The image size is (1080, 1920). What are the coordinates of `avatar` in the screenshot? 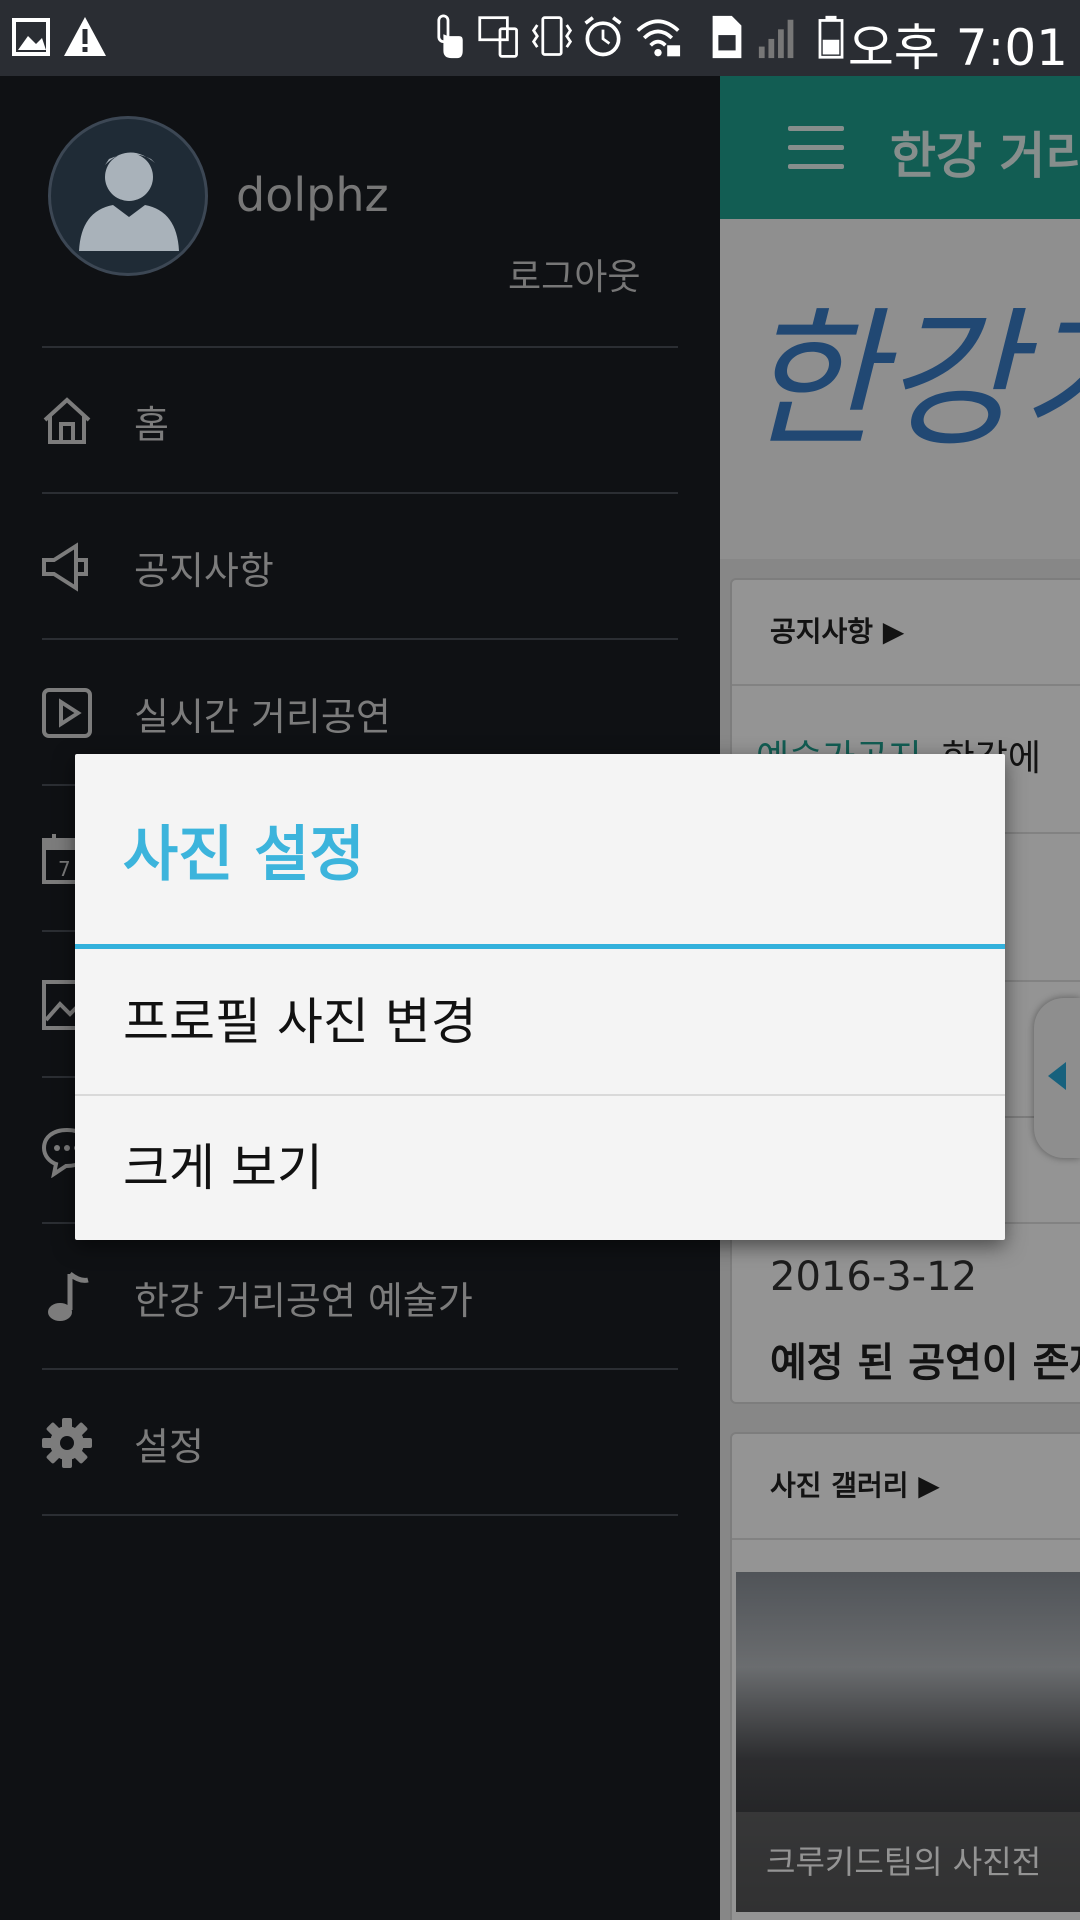 It's located at (128, 196).